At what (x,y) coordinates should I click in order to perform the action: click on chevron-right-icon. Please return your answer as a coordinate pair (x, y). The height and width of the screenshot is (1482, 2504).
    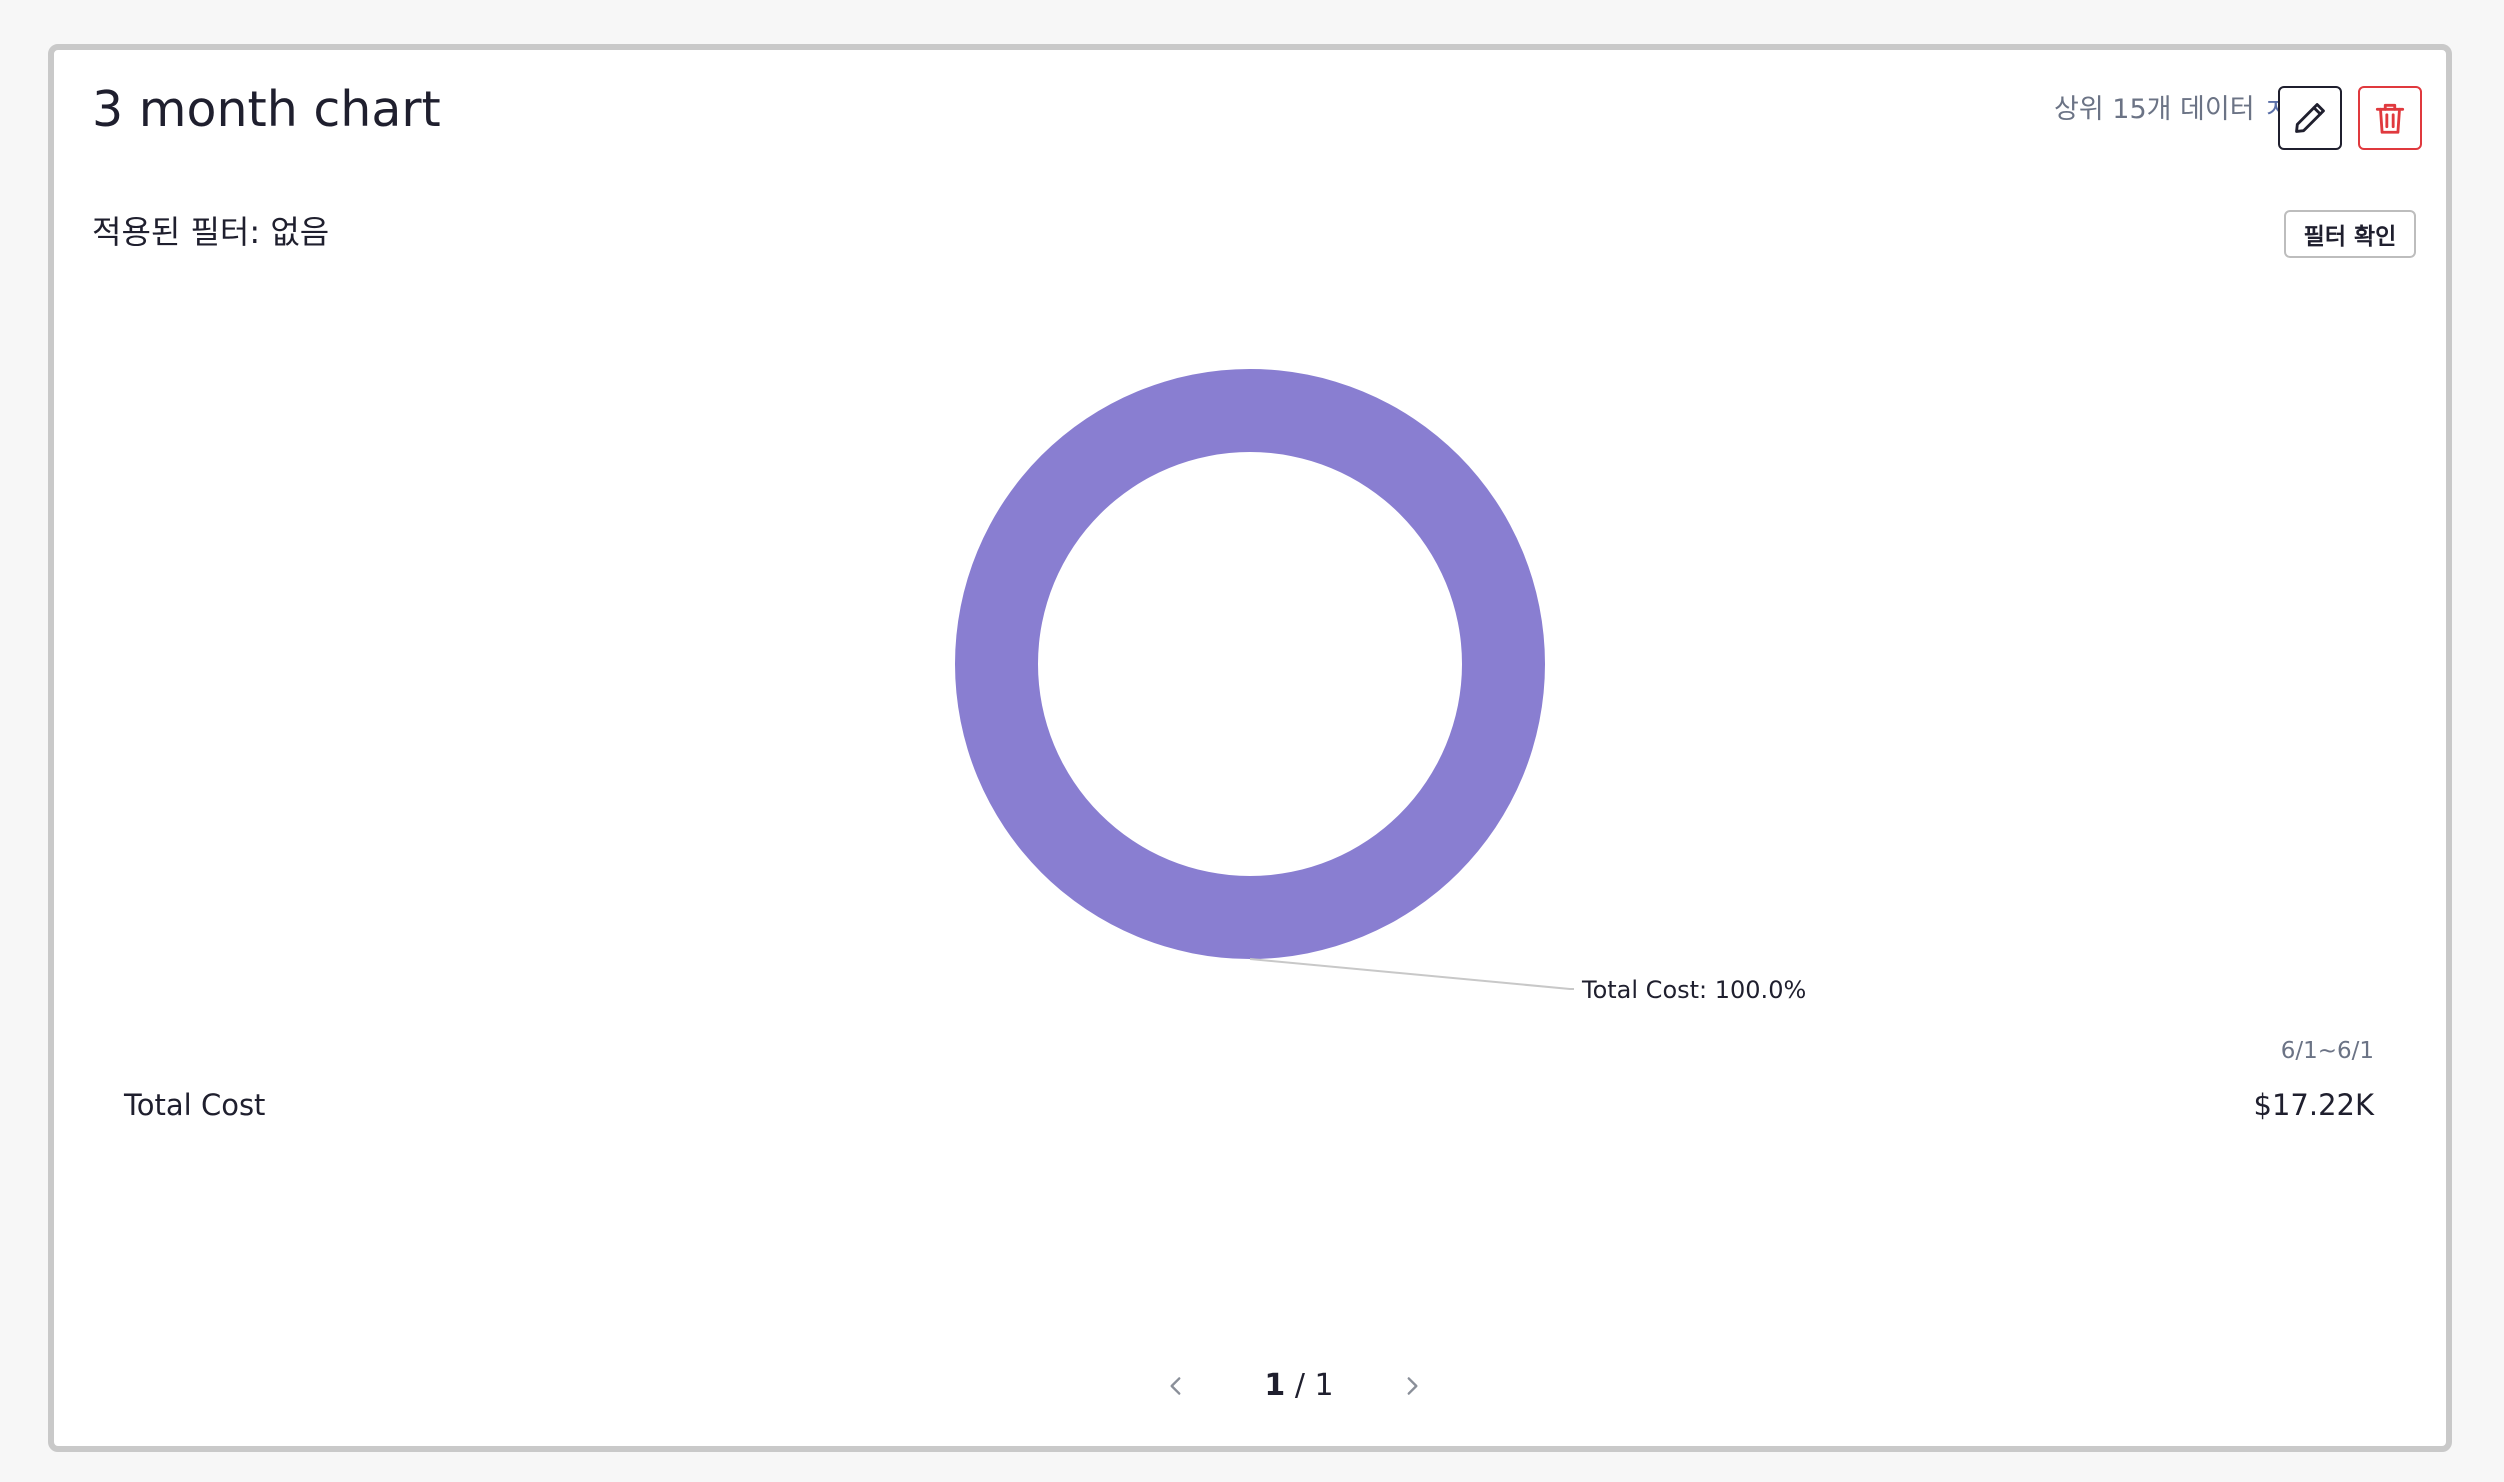
    Looking at the image, I should click on (1412, 1386).